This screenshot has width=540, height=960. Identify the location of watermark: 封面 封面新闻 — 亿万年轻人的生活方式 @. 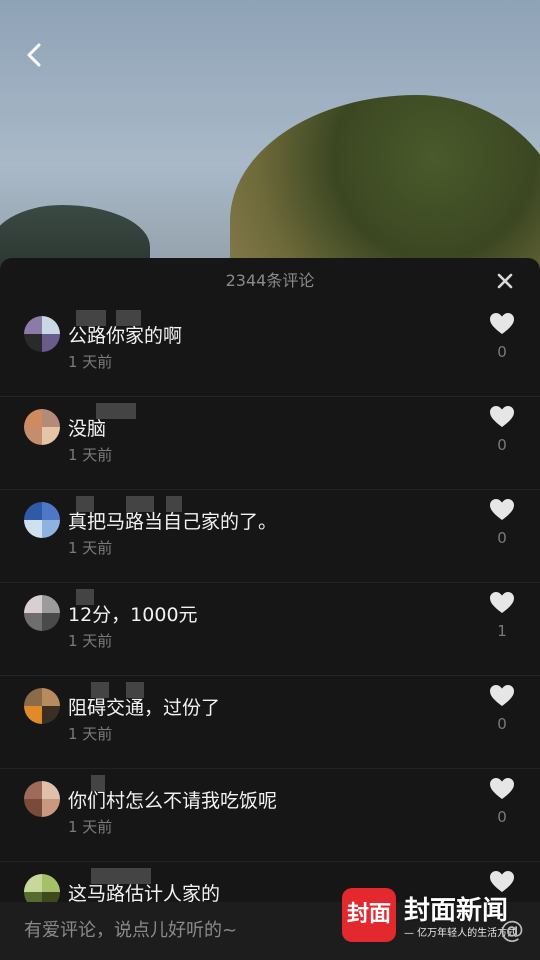
(437, 916).